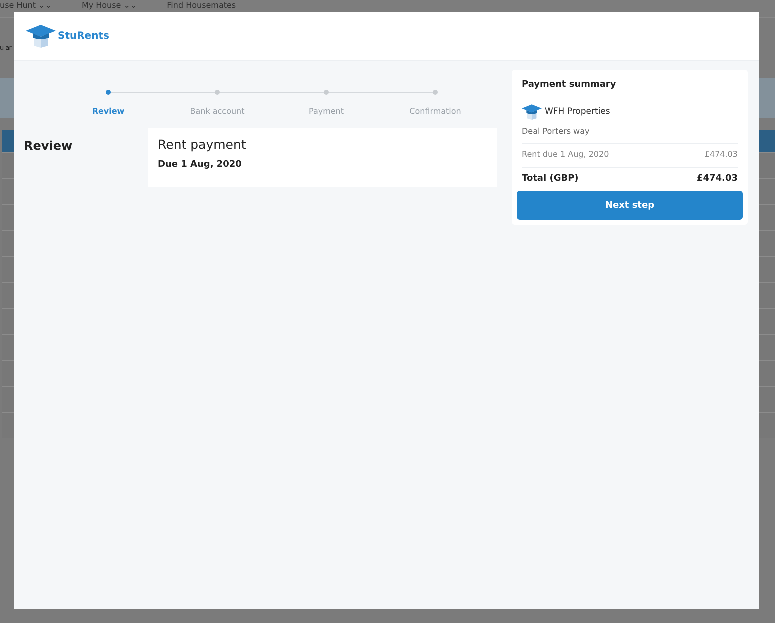  I want to click on address-text: Deal Porters way, so click(556, 131).